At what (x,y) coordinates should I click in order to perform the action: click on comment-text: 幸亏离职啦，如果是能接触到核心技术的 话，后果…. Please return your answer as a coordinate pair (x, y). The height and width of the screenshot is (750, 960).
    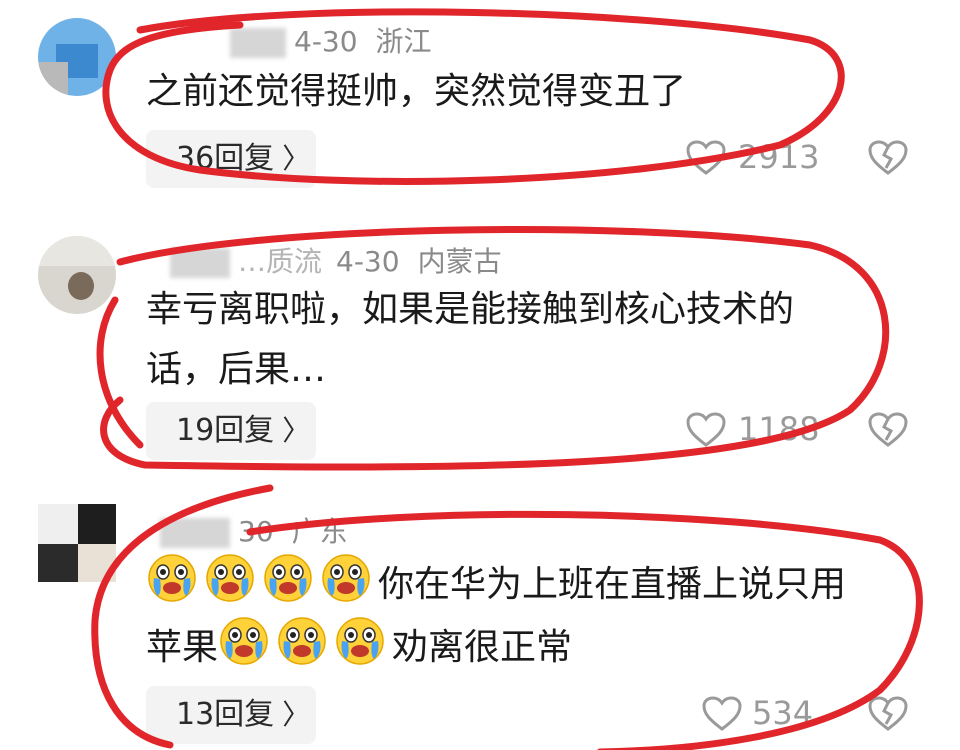
    Looking at the image, I should click on (526, 340).